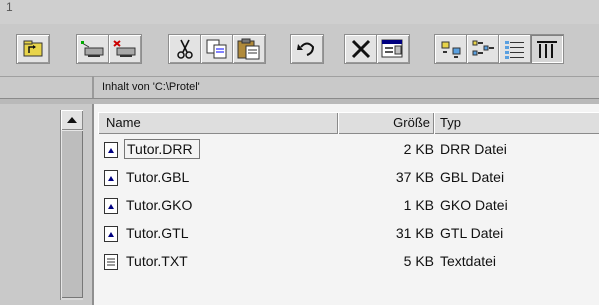  I want to click on tree-vertical-scrollbar, so click(71, 205).